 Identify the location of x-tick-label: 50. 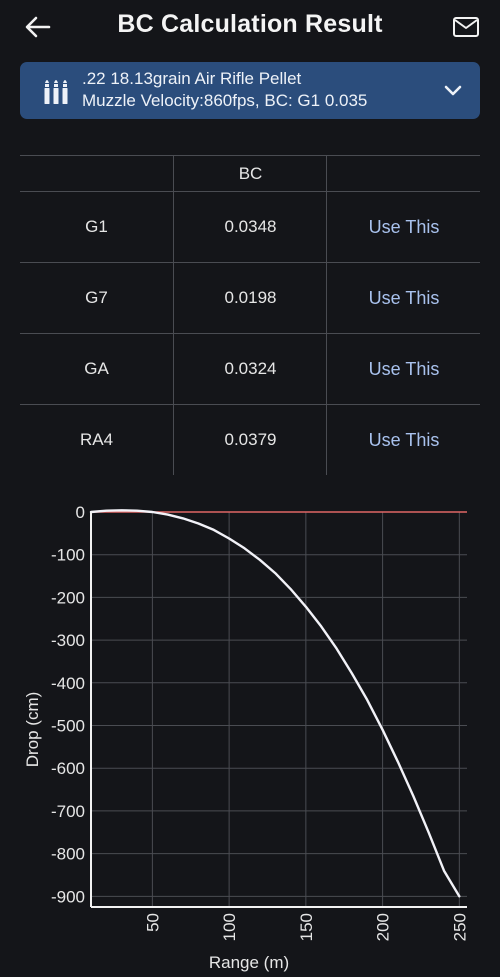
(152, 922).